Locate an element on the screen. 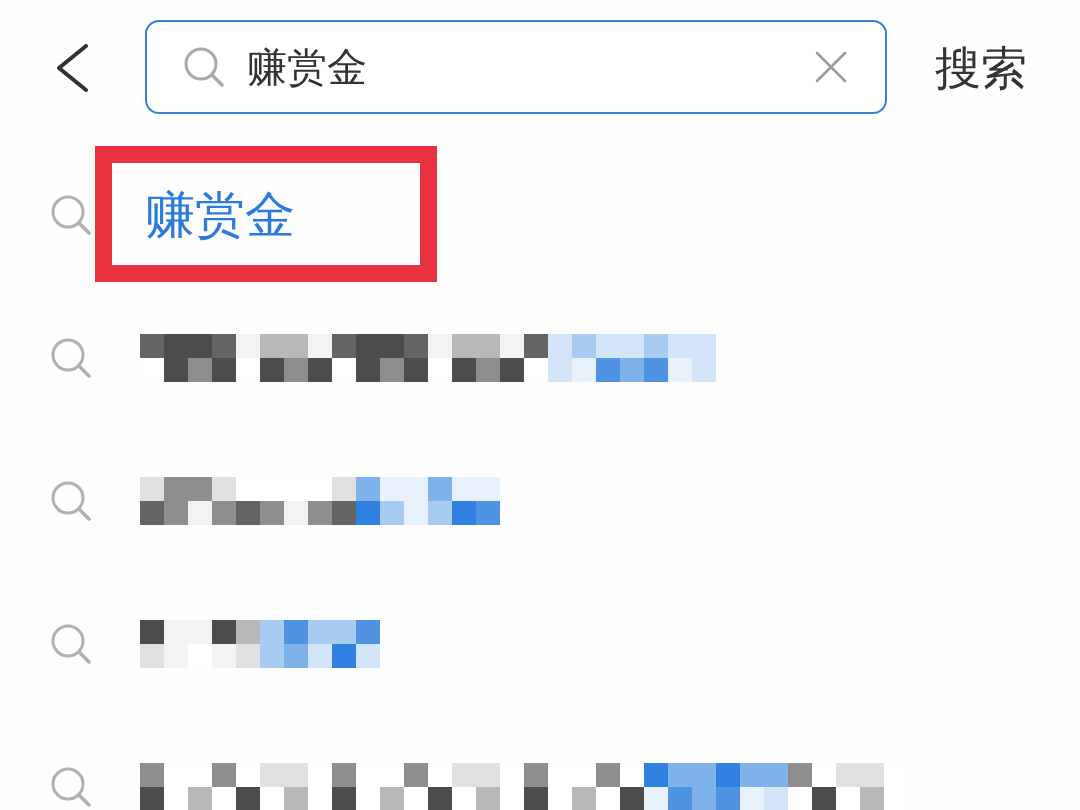 The height and width of the screenshot is (810, 1080). back-icon is located at coordinates (72, 68).